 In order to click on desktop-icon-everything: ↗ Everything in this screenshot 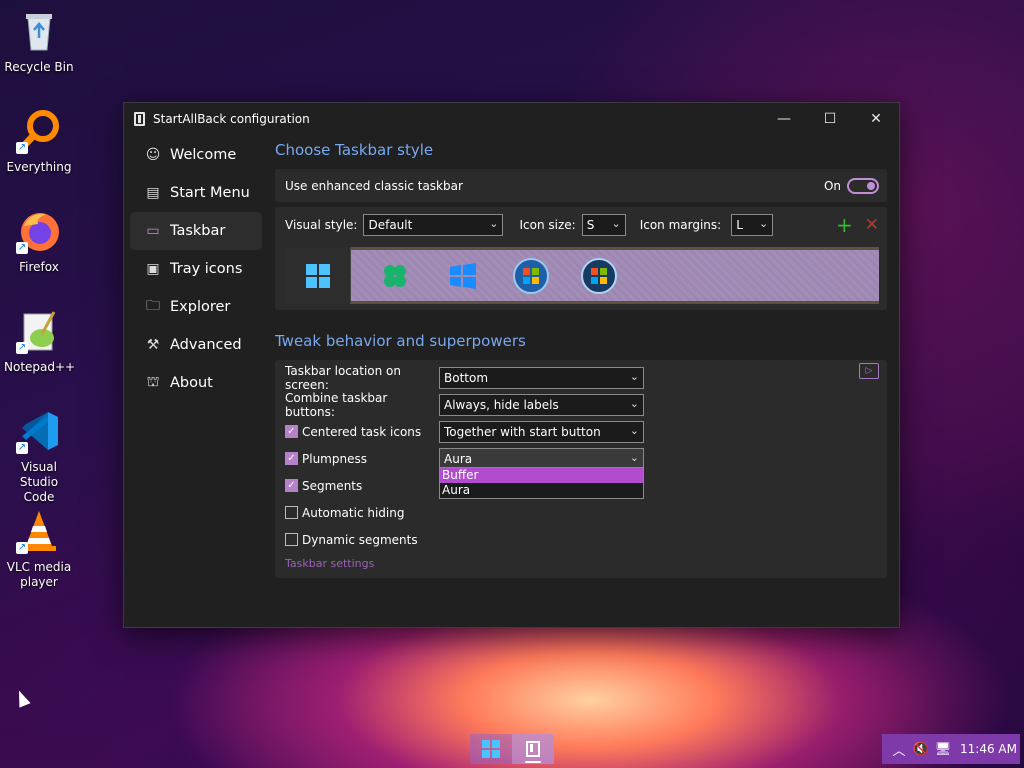, I will do `click(39, 141)`.